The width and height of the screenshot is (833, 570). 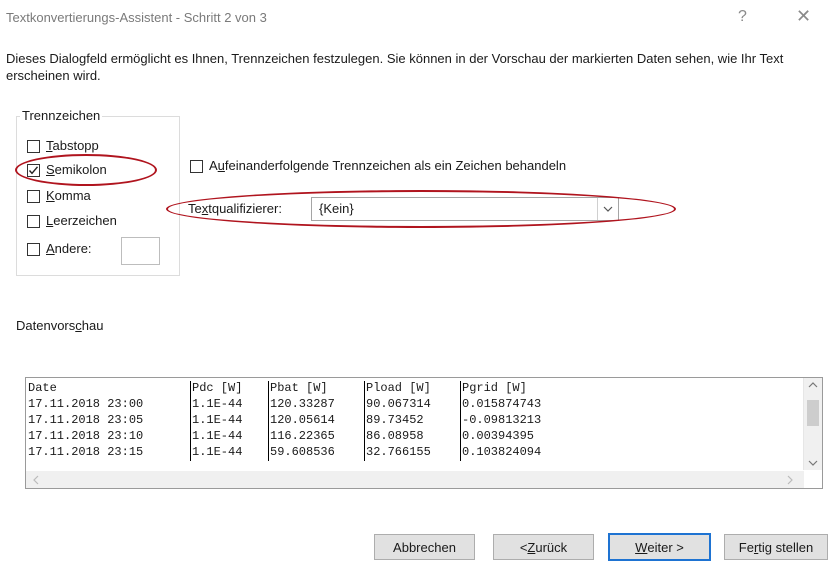 I want to click on comma-checkbox-label: Komma, so click(x=68, y=195).